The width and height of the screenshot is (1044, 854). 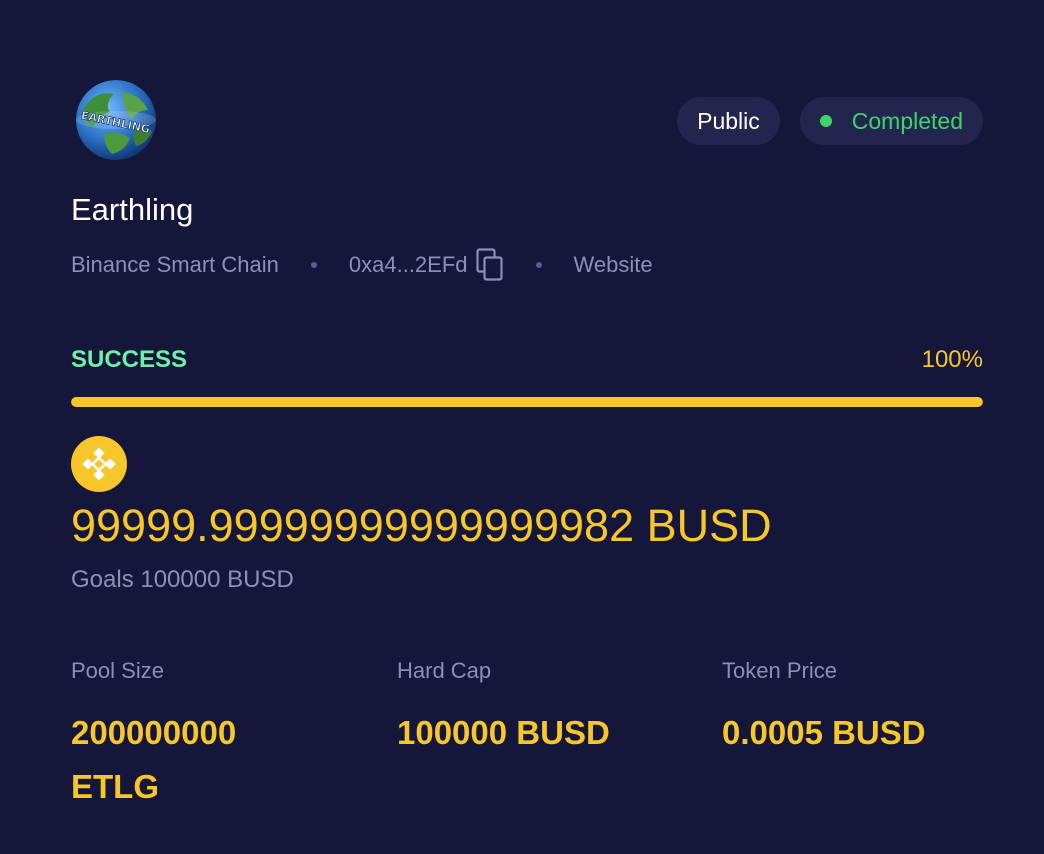 I want to click on progress-bar-fill, so click(x=527, y=402).